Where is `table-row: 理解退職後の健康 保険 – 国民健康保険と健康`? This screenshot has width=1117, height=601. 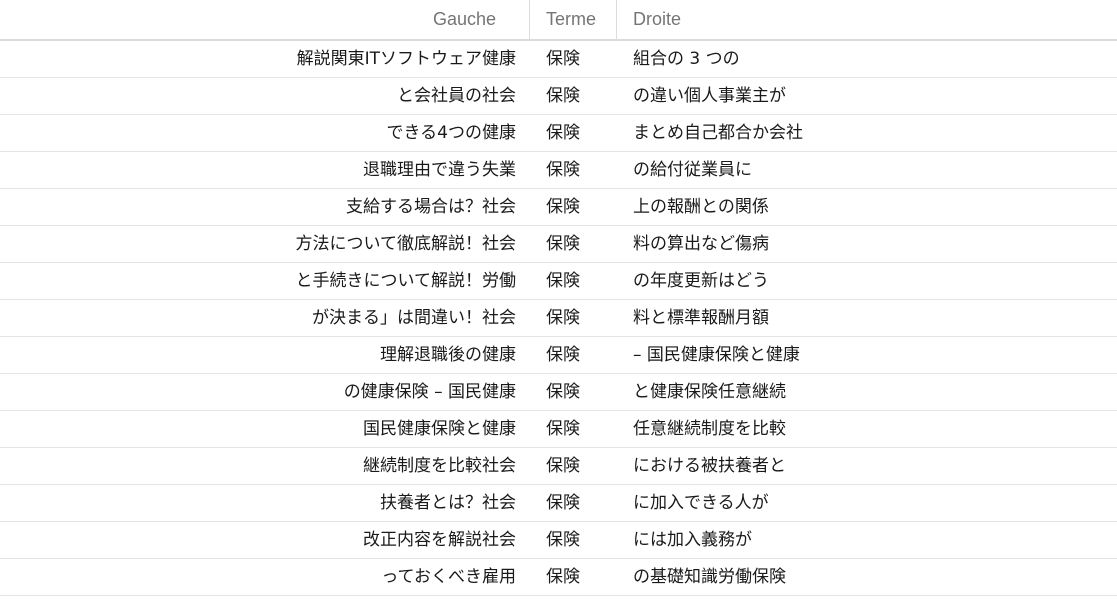 table-row: 理解退職後の健康 保険 – 国民健康保険と健康 is located at coordinates (558, 355).